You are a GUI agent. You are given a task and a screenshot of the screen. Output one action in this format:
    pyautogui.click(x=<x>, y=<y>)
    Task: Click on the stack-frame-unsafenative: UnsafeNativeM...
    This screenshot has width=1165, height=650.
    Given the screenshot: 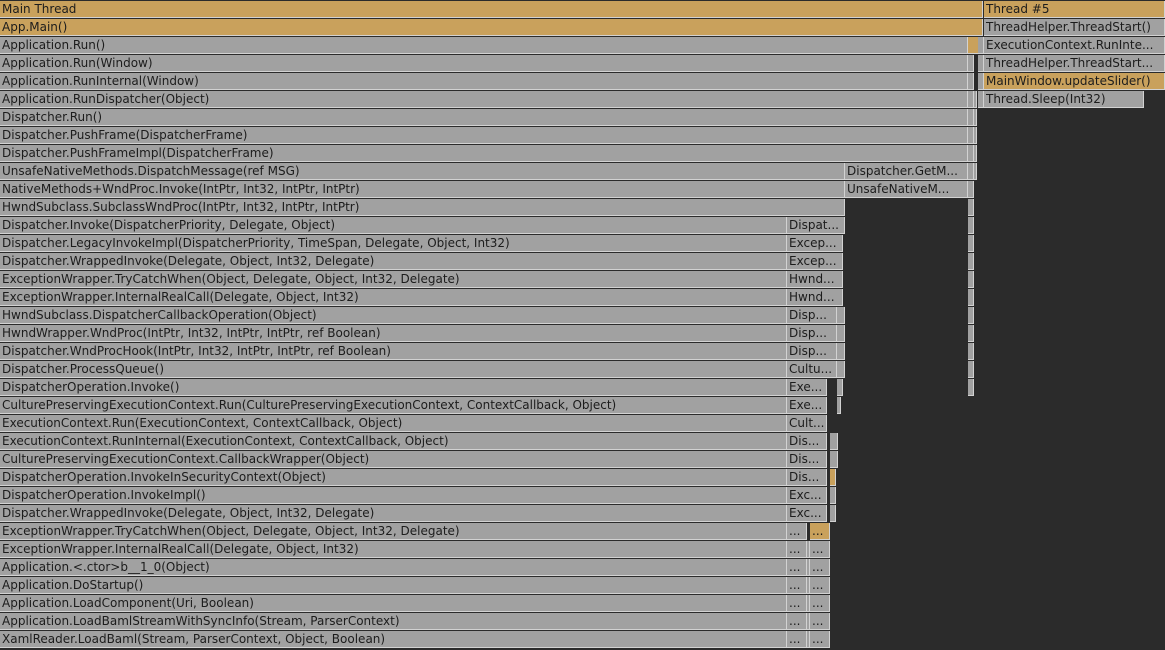 What is the action you would take?
    pyautogui.click(x=906, y=189)
    